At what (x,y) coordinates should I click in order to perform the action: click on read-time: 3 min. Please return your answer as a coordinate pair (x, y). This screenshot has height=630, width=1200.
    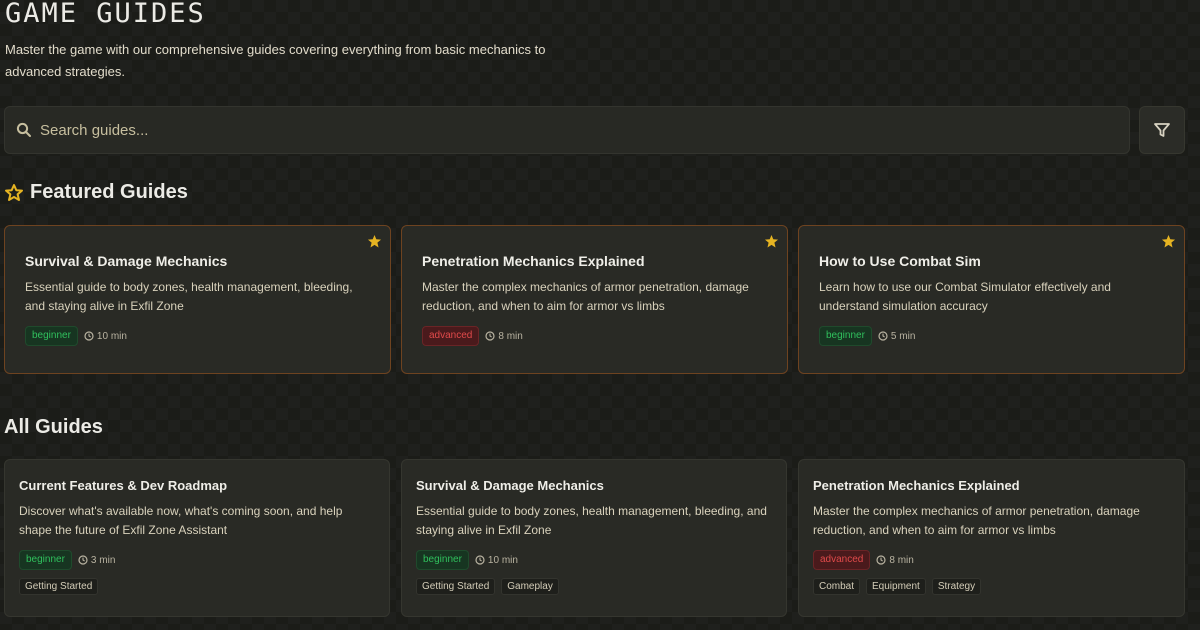
    Looking at the image, I should click on (96, 560).